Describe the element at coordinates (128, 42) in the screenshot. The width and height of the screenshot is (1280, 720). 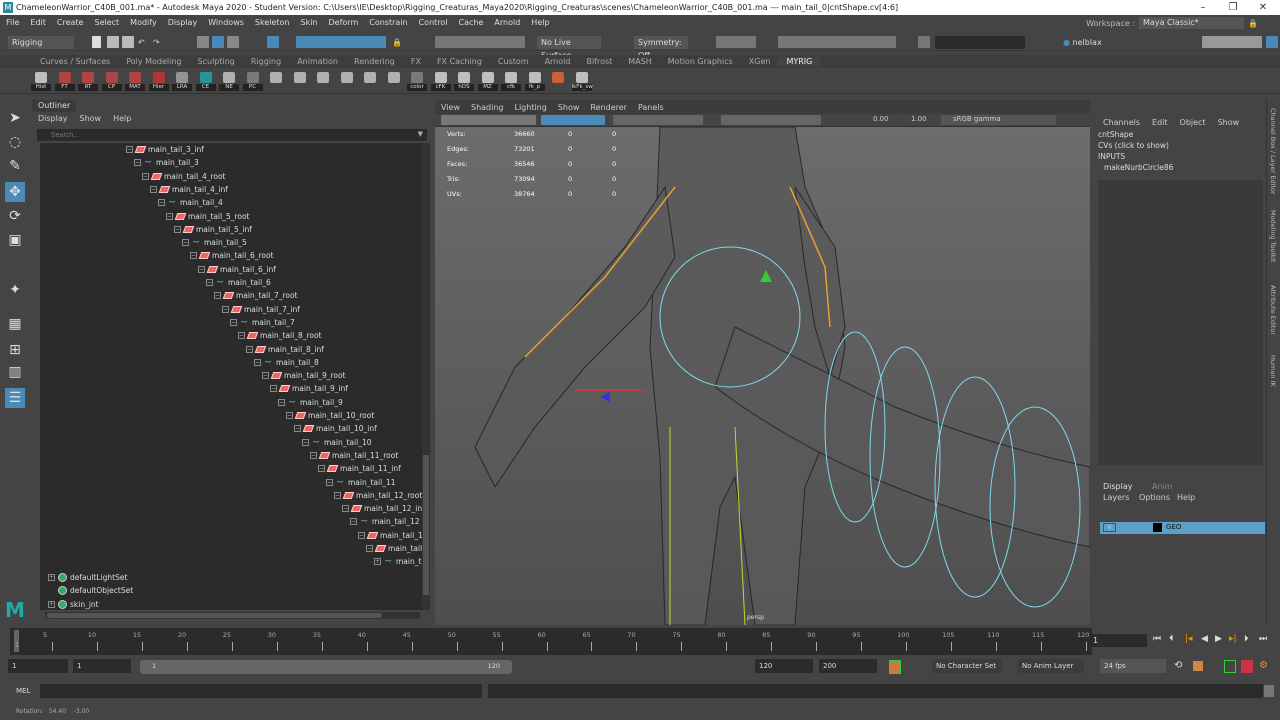
I see `save-scene-icon` at that location.